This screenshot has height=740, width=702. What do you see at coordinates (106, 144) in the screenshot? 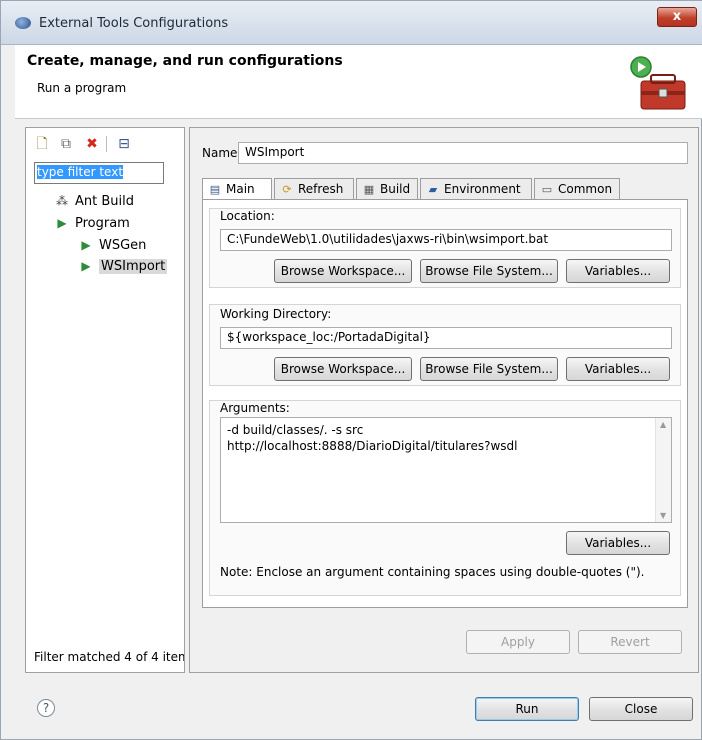
I see `toolbar-divider` at bounding box center [106, 144].